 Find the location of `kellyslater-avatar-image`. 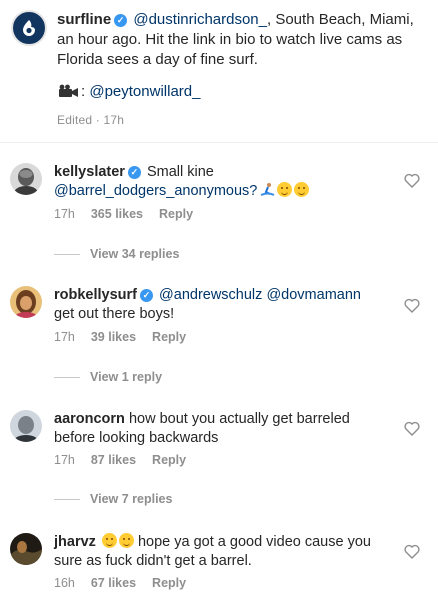

kellyslater-avatar-image is located at coordinates (26, 179).